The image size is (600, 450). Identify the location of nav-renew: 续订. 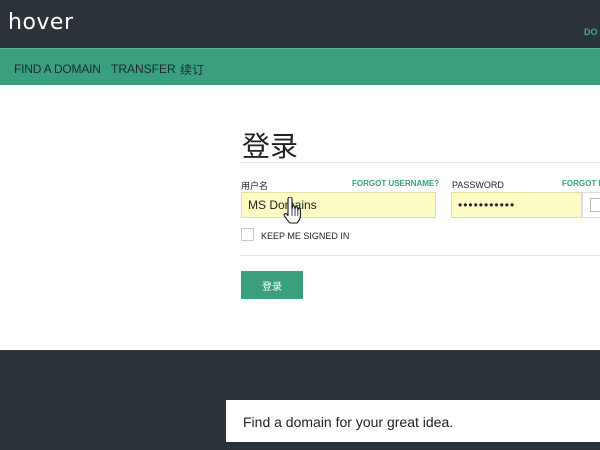
(192, 69).